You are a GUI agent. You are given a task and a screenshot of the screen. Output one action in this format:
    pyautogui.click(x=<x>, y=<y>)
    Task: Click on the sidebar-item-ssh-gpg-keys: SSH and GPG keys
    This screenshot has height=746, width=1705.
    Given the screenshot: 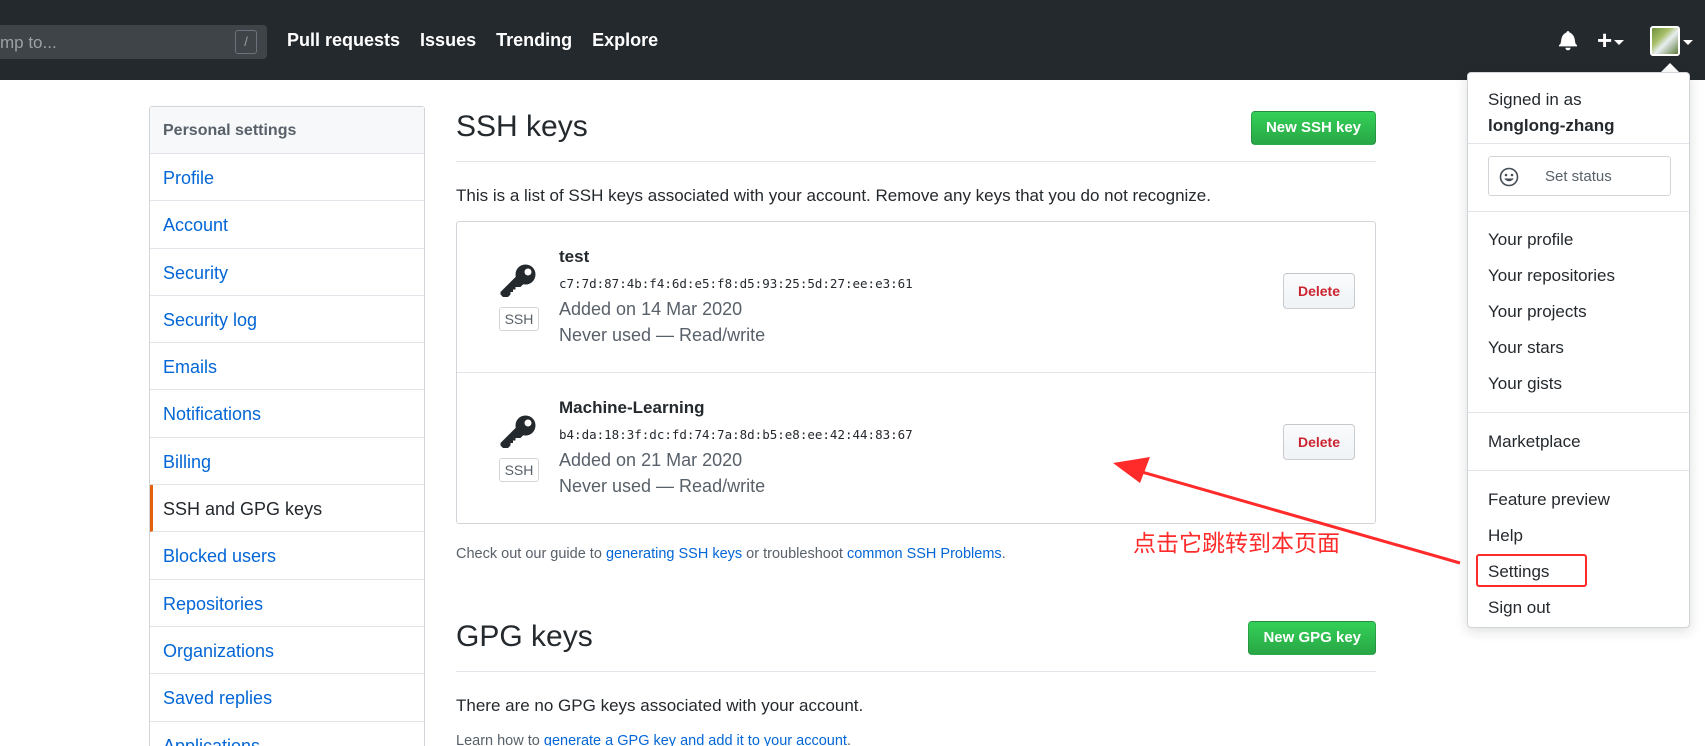 What is the action you would take?
    pyautogui.click(x=287, y=509)
    